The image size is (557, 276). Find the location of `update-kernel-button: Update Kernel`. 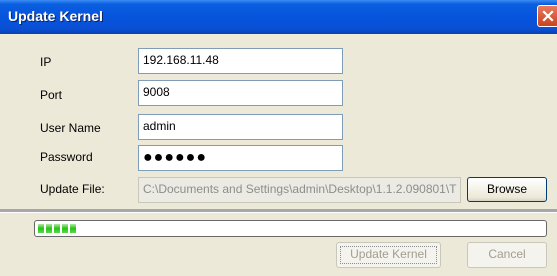

update-kernel-button: Update Kernel is located at coordinates (388, 255).